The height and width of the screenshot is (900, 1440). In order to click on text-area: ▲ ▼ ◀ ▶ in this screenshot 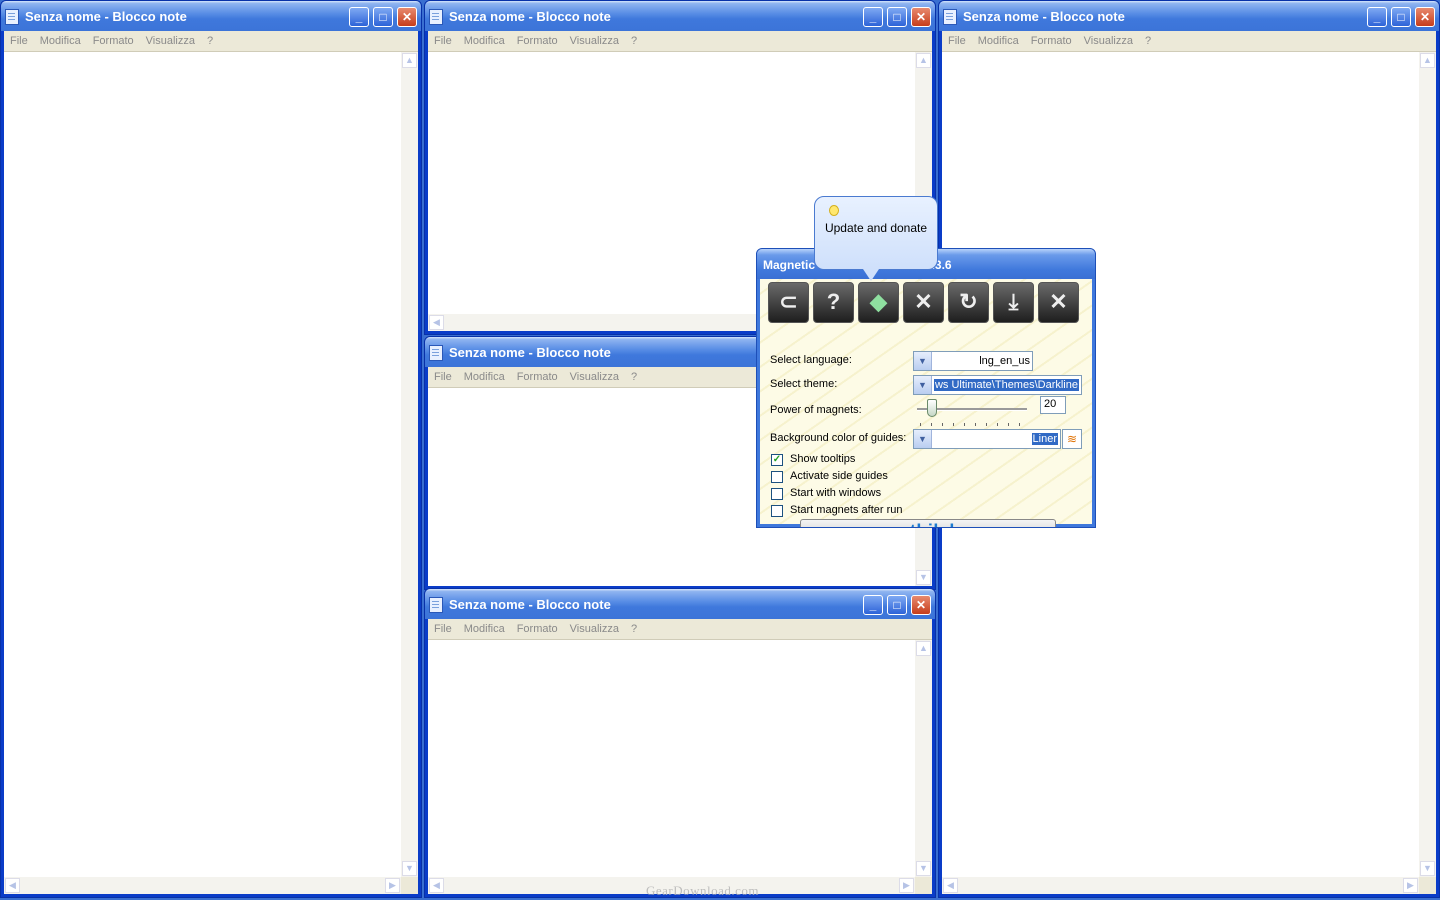, I will do `click(680, 767)`.